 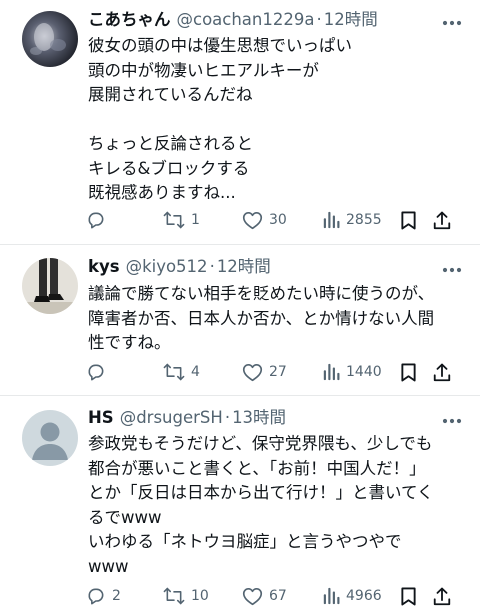 What do you see at coordinates (364, 220) in the screenshot?
I see `view-count: 2855` at bounding box center [364, 220].